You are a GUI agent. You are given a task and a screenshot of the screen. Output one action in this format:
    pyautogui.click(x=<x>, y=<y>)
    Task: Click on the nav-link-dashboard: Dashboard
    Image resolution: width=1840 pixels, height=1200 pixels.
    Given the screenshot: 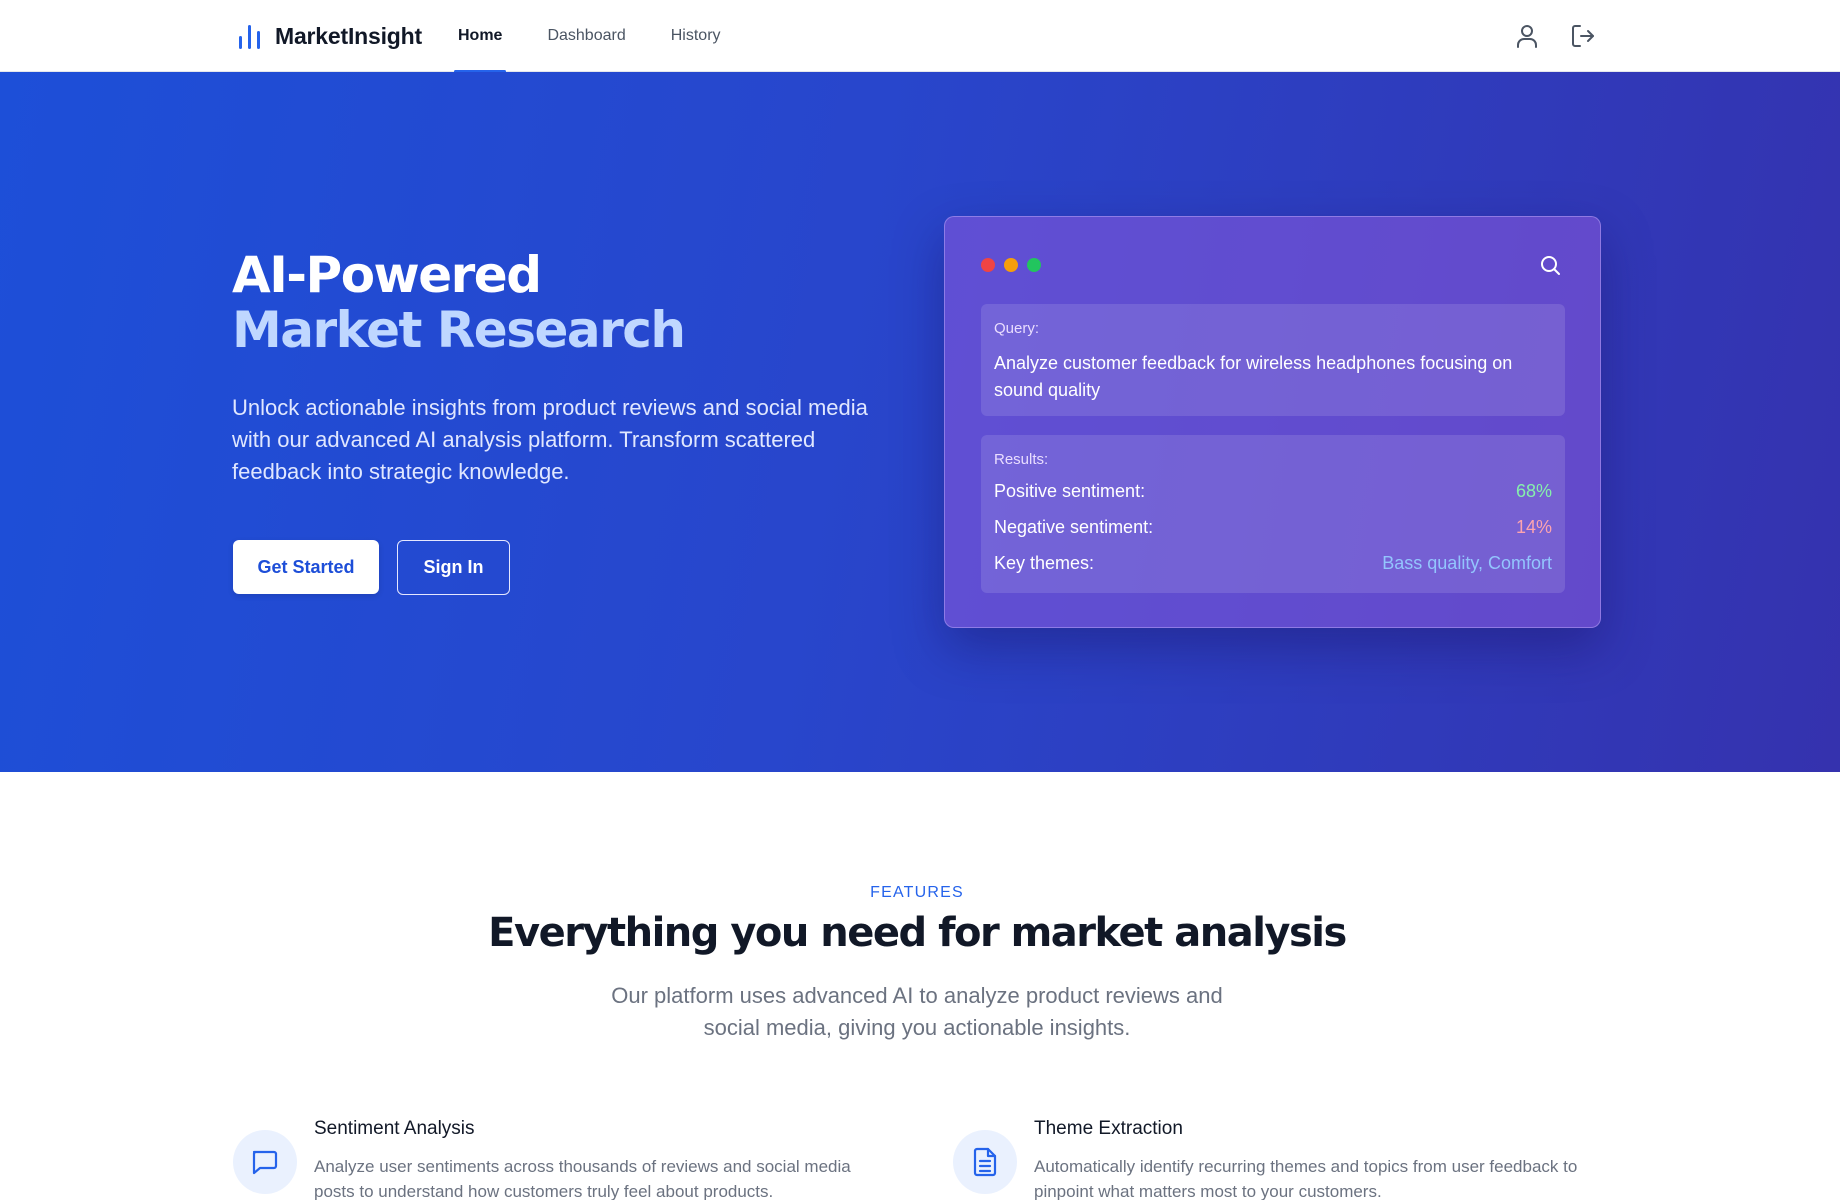 What is the action you would take?
    pyautogui.click(x=586, y=36)
    